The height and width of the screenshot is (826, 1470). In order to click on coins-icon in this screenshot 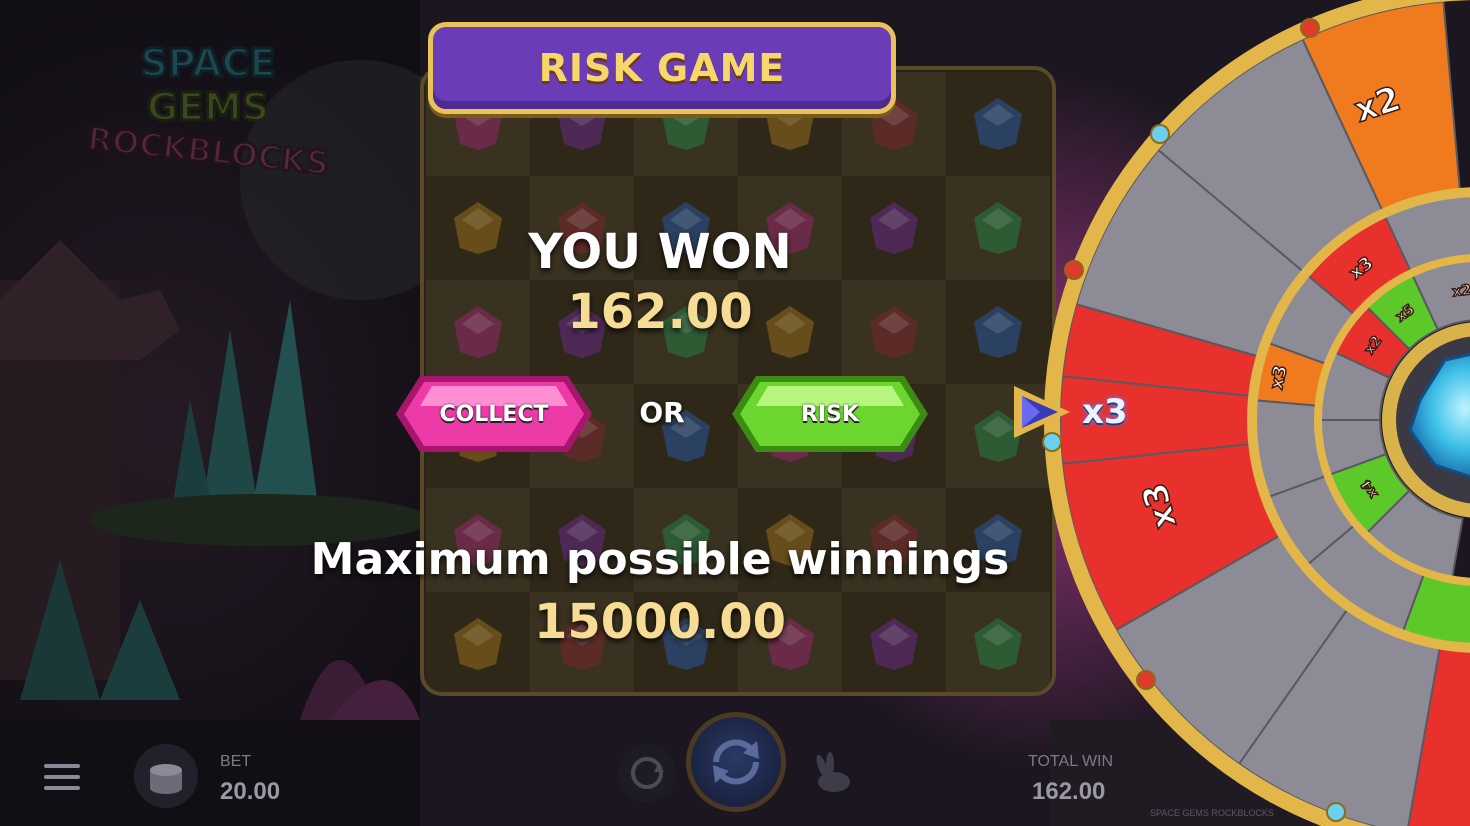, I will do `click(166, 779)`.